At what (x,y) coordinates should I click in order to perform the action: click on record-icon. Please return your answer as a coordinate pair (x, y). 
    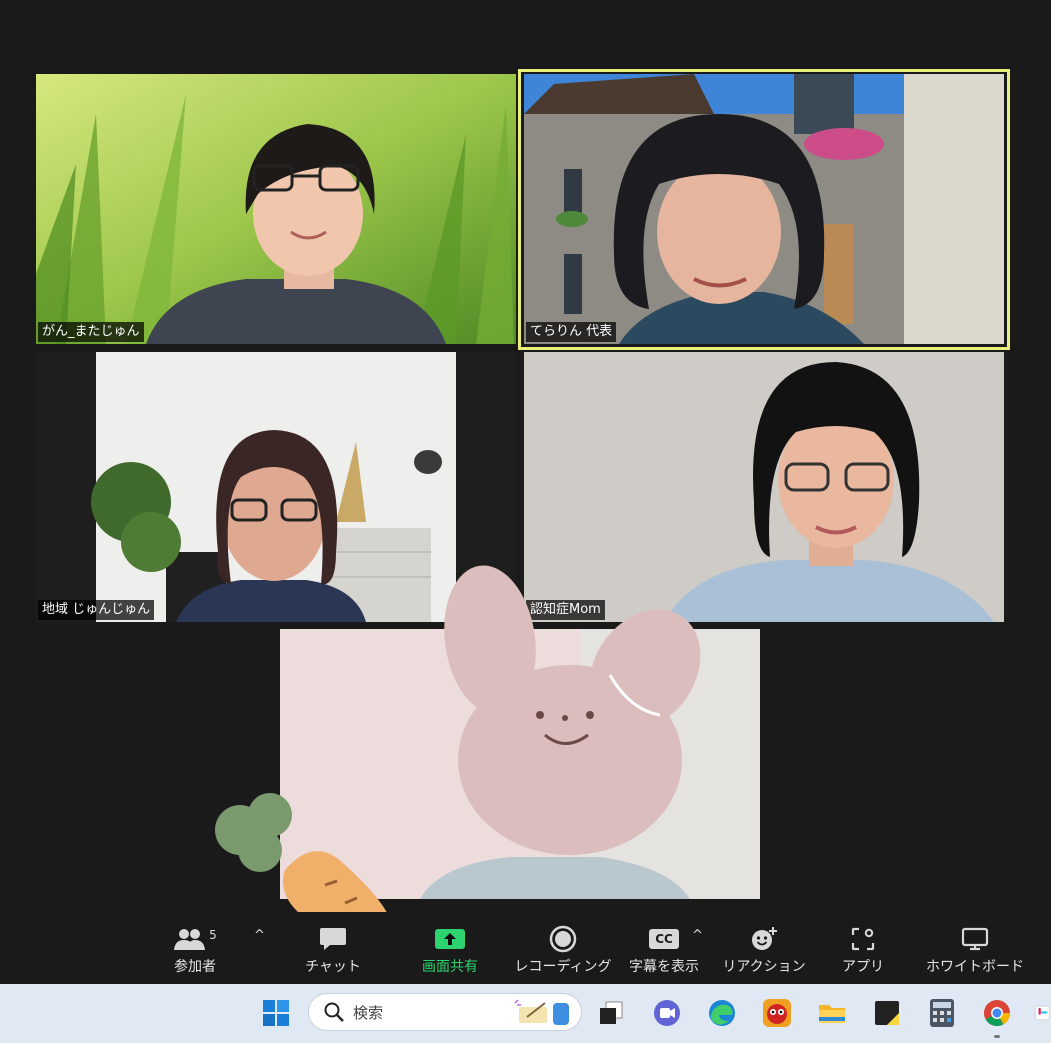
    Looking at the image, I should click on (563, 939).